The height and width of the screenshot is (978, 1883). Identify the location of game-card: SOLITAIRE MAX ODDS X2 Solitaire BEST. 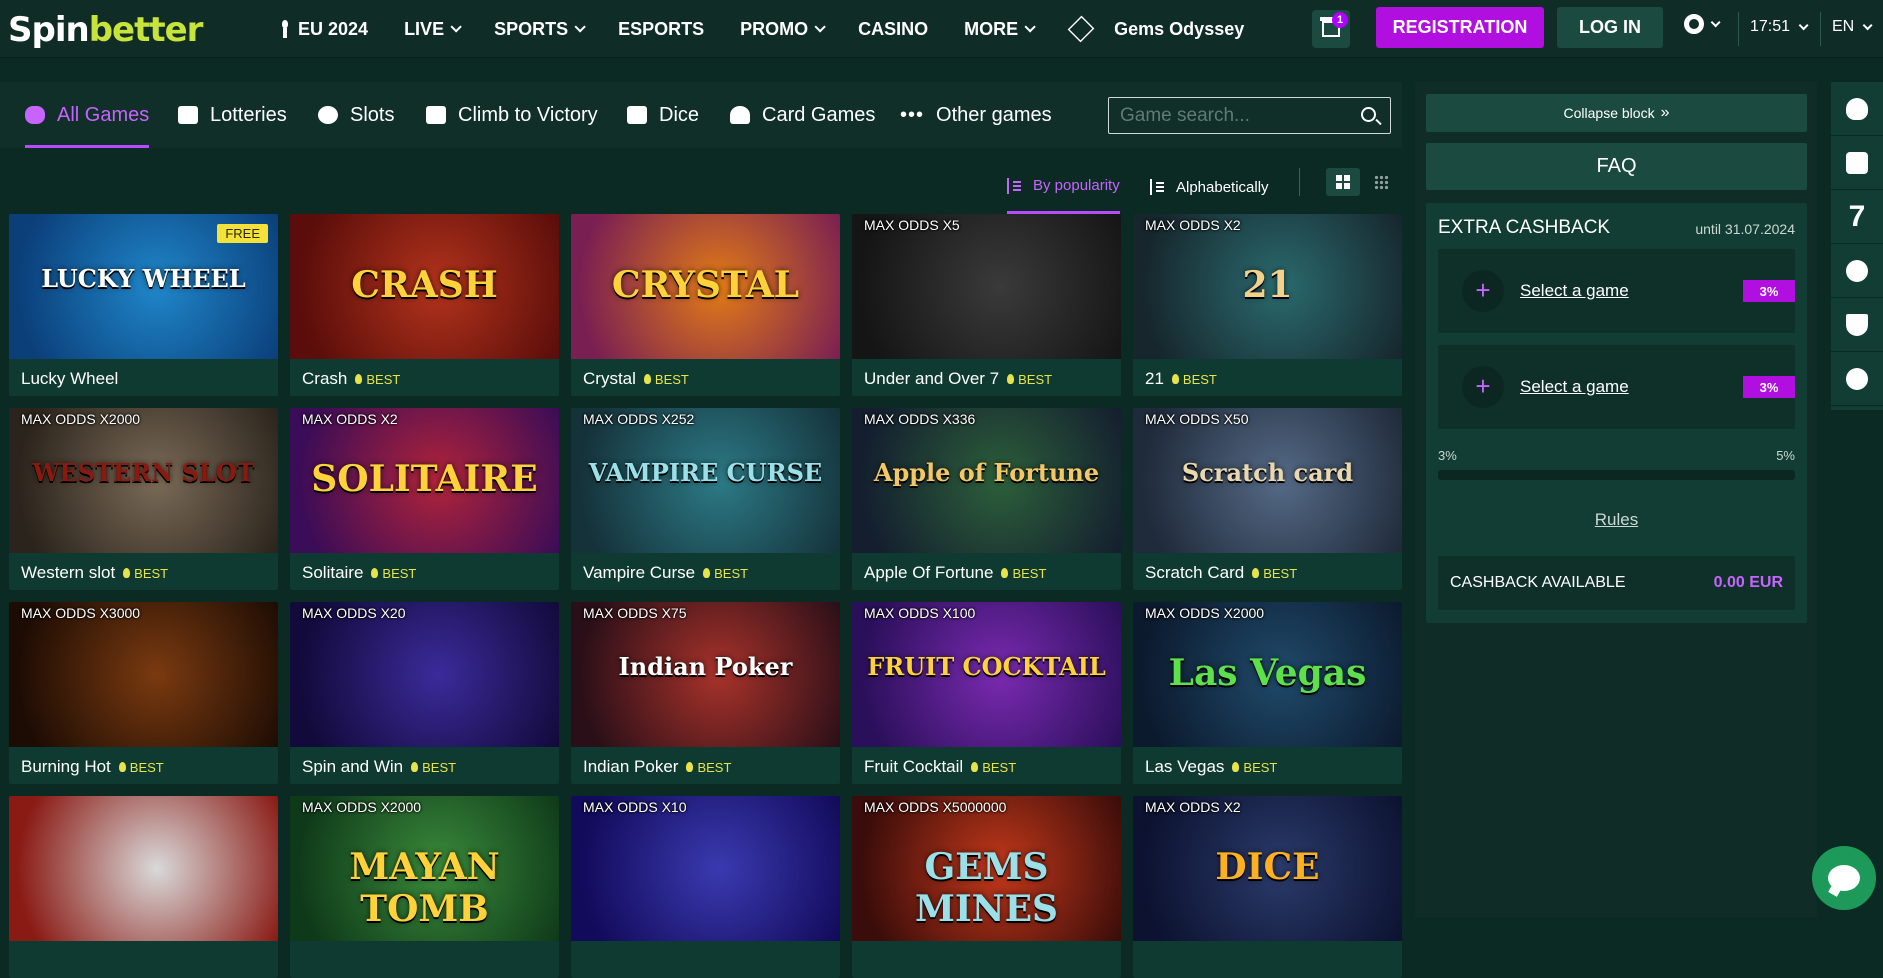
(424, 499).